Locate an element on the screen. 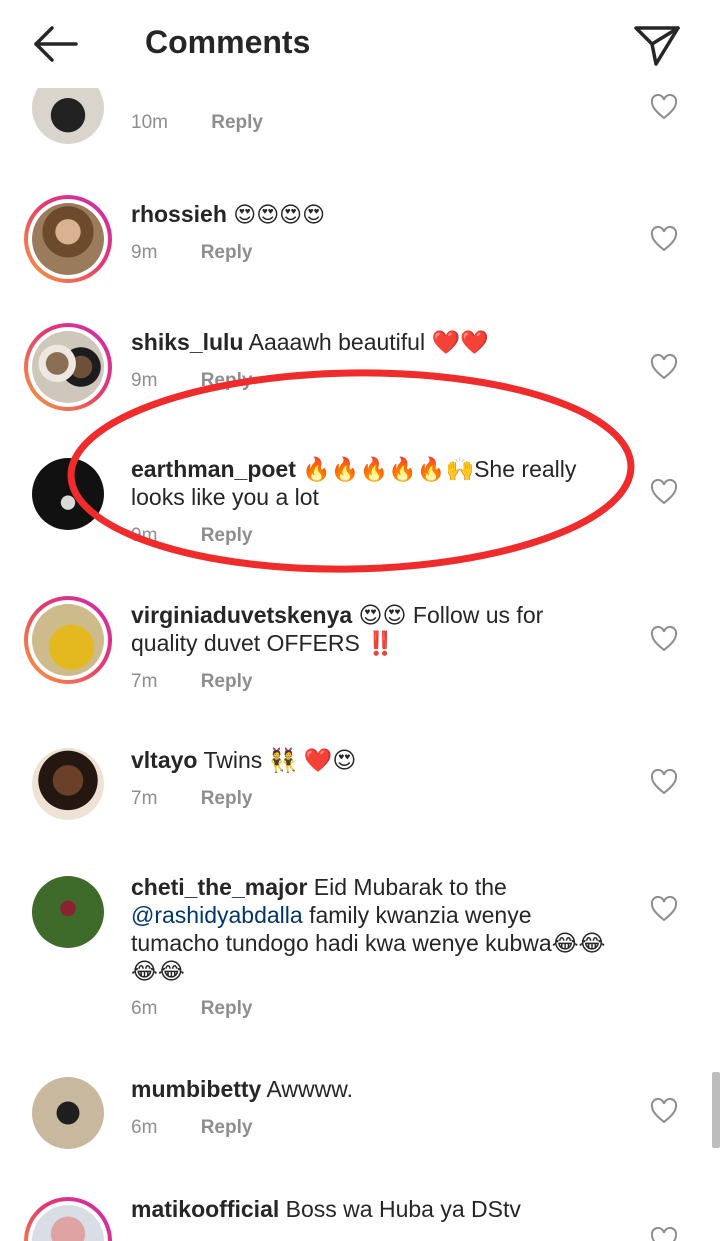 Image resolution: width=720 pixels, height=1241 pixels. arrow-left-icon is located at coordinates (56, 44).